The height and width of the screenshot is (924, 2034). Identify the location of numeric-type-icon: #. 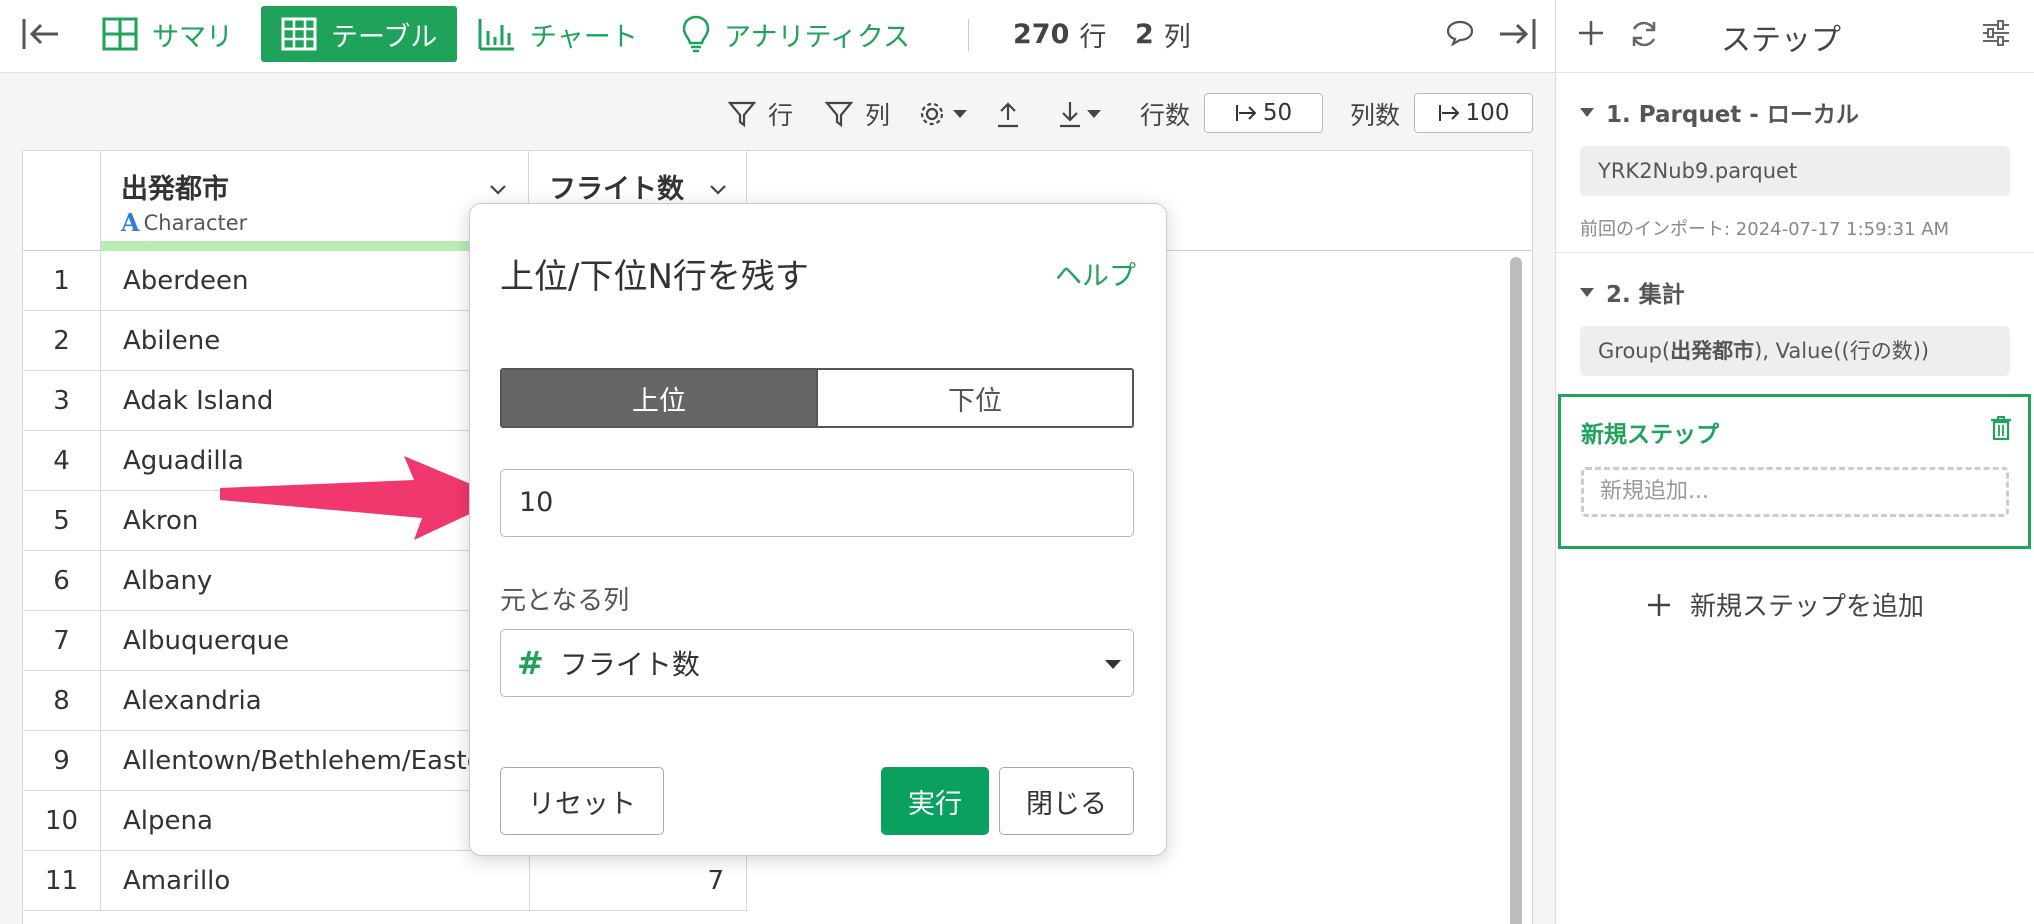
(530, 663).